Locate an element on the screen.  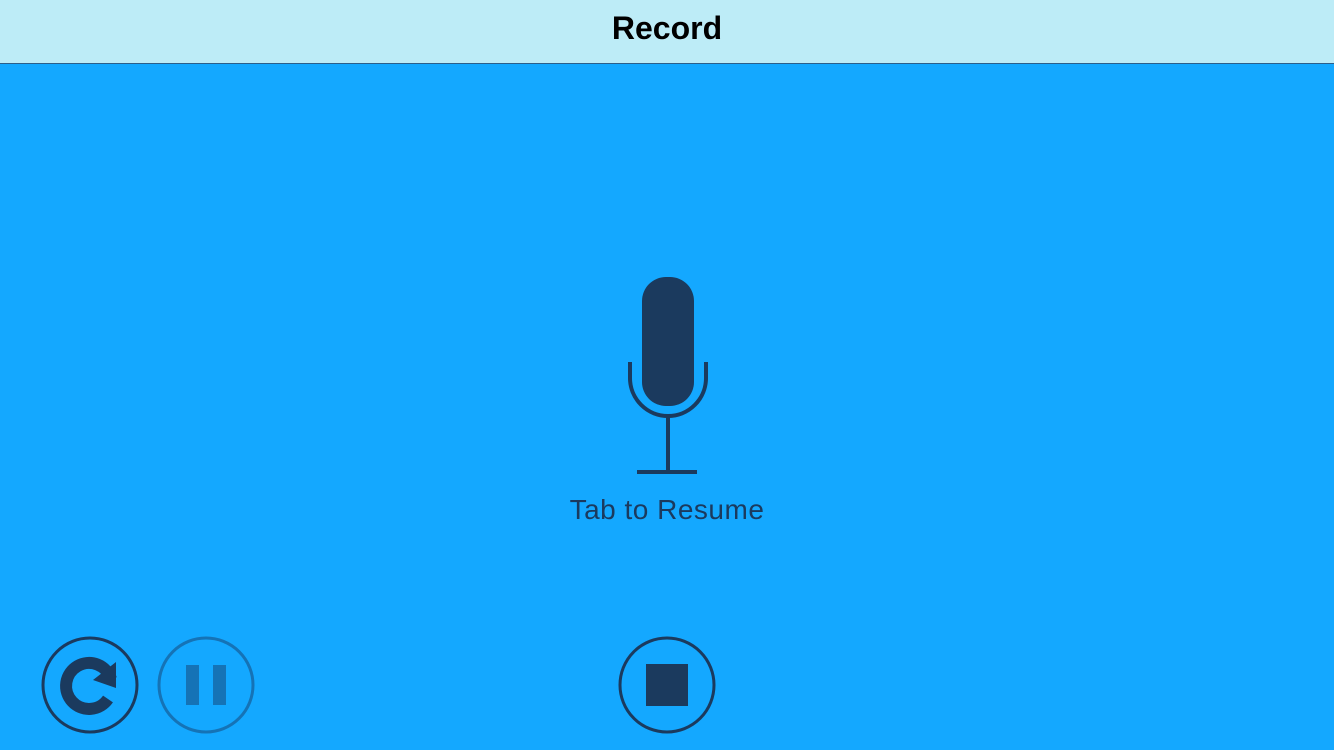
stop-icon is located at coordinates (667, 685).